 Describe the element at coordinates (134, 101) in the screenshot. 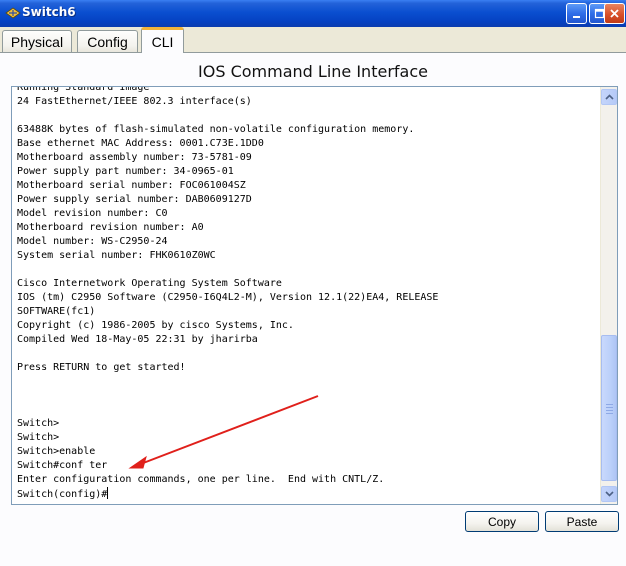

I see `terminal-line: 24 FastEthernet/IEEE 802.3 interface(s)` at that location.